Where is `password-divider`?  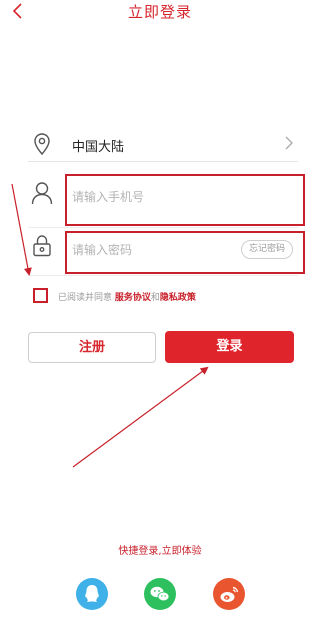
password-divider is located at coordinates (163, 275).